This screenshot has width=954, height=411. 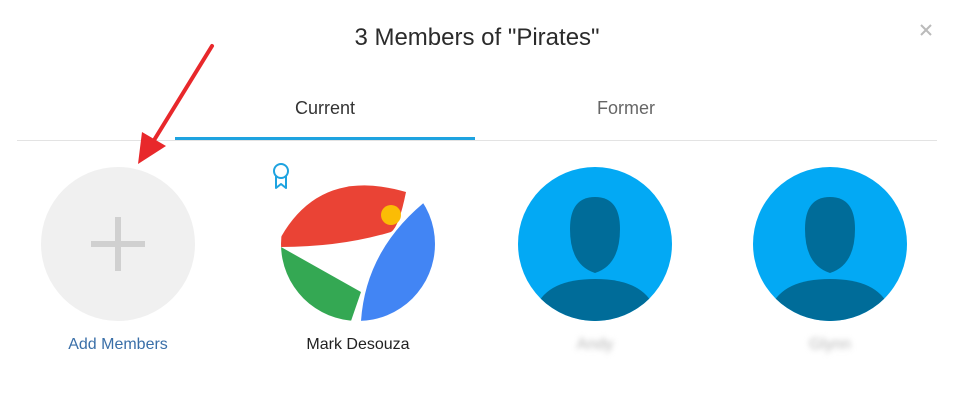 I want to click on member-name: Mark Desouza, so click(x=358, y=344).